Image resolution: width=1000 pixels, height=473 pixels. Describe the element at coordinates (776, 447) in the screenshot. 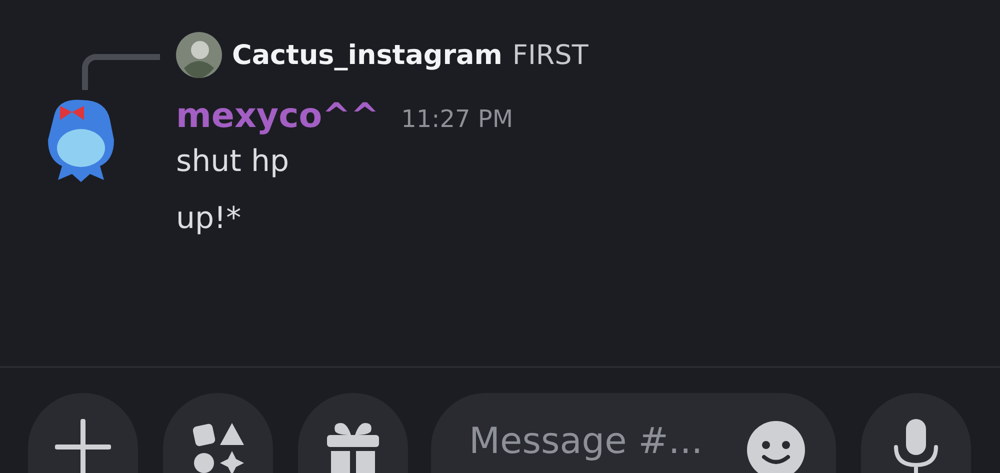

I see `emoji-icon` at that location.